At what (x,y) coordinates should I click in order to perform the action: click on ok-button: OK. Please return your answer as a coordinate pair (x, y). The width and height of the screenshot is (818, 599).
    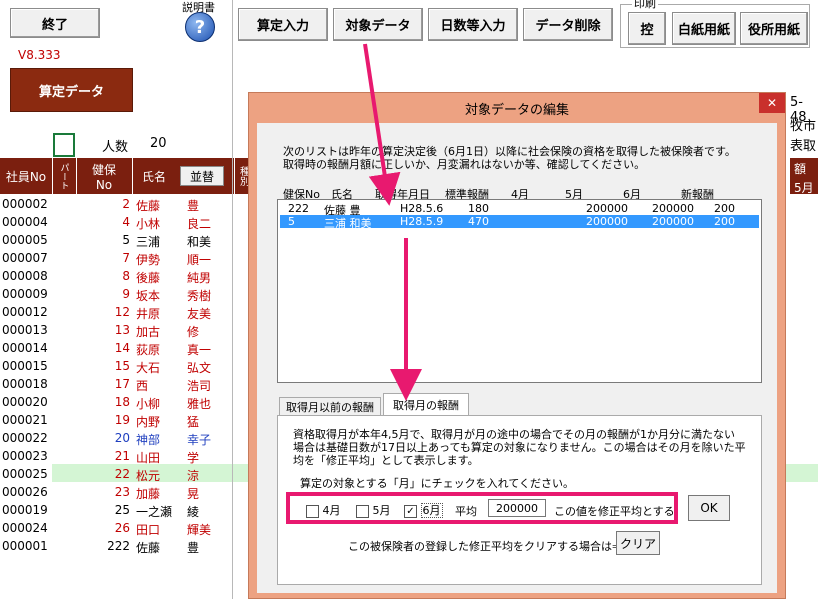
    Looking at the image, I should click on (709, 508).